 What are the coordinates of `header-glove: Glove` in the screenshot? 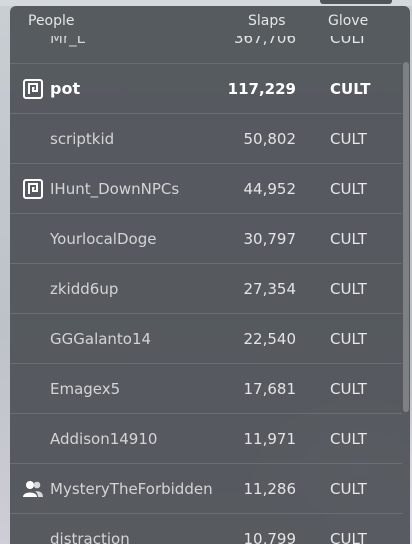 It's located at (348, 21).